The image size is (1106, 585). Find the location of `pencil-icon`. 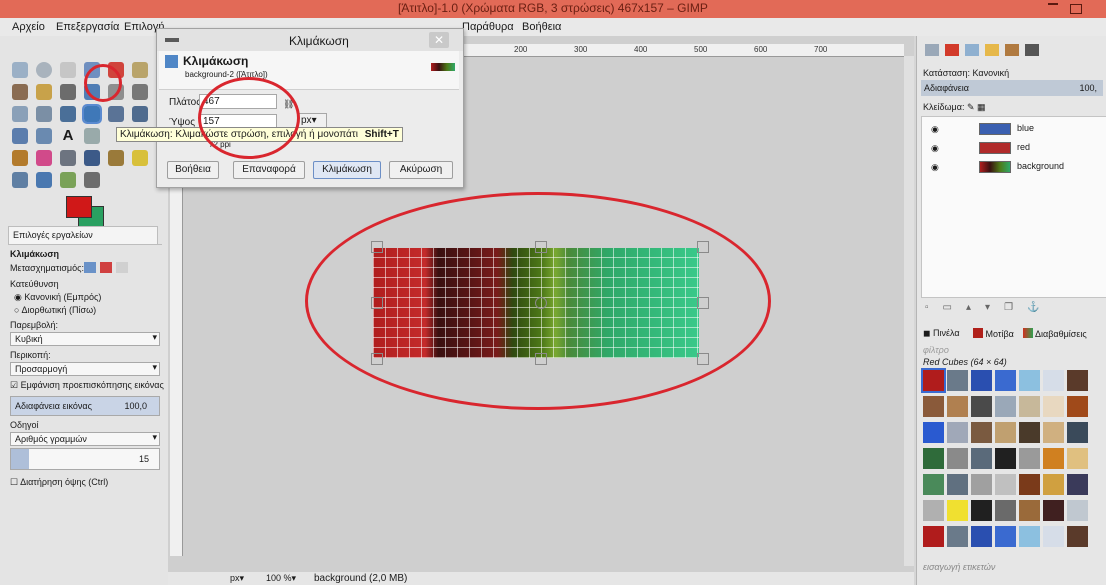

pencil-icon is located at coordinates (20, 158).